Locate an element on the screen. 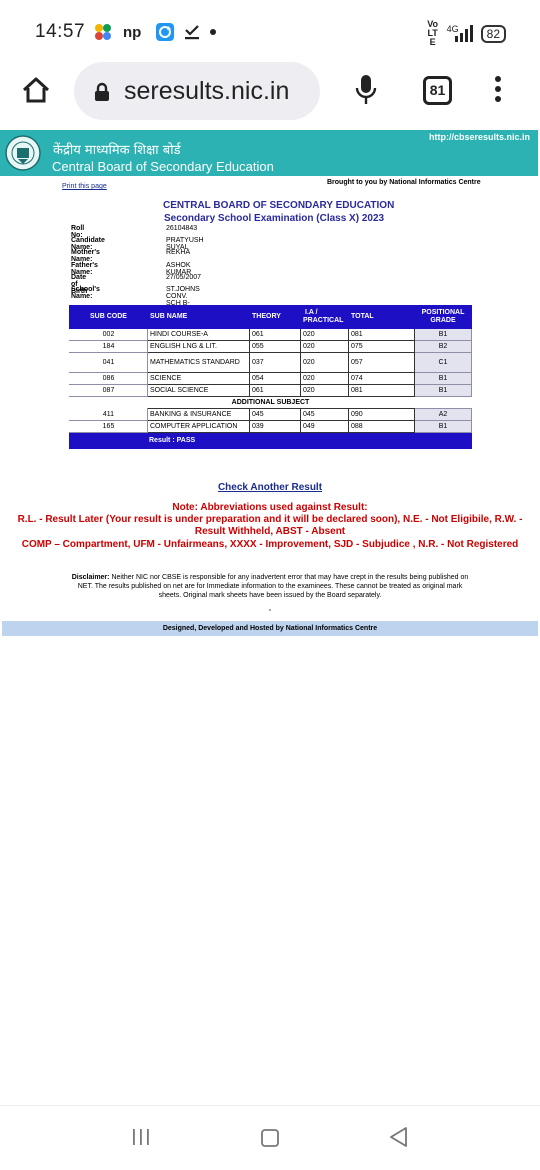  table-row: 002 HINDI COURSE-A 061 020 081 B1 is located at coordinates (270, 334).